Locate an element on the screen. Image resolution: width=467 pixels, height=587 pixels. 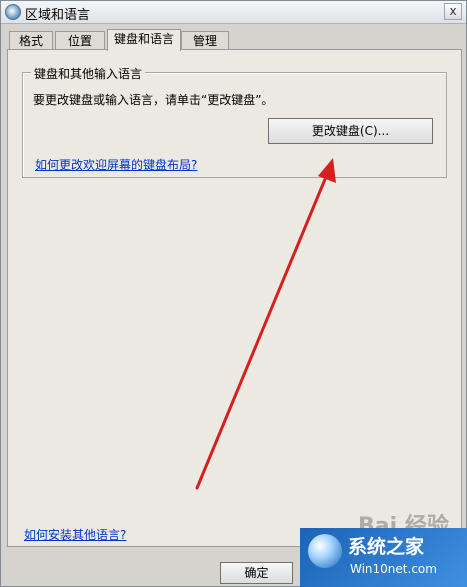
site-watermark-logo: 系统之家 Win10net.com is located at coordinates (383, 557).